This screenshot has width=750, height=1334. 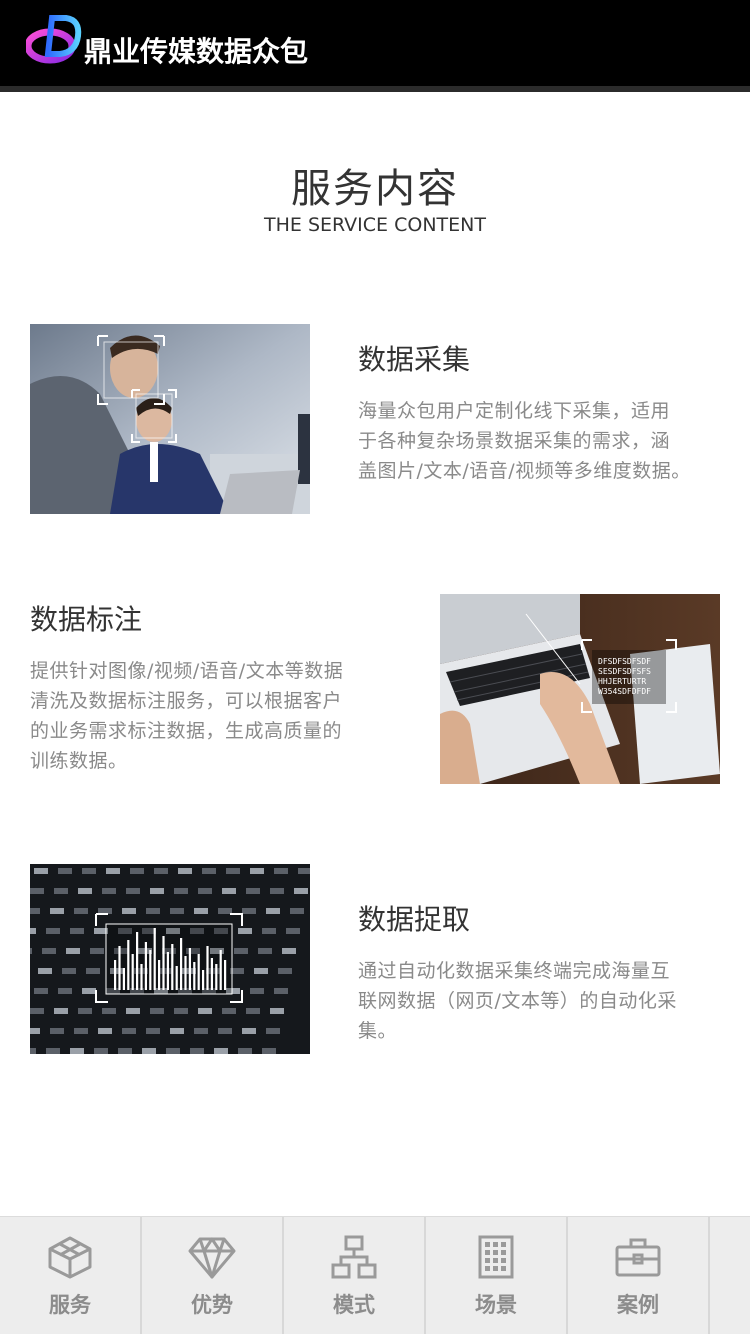 I want to click on desc-line: 通过自动化数据采集终端完成海量互, so click(x=514, y=971).